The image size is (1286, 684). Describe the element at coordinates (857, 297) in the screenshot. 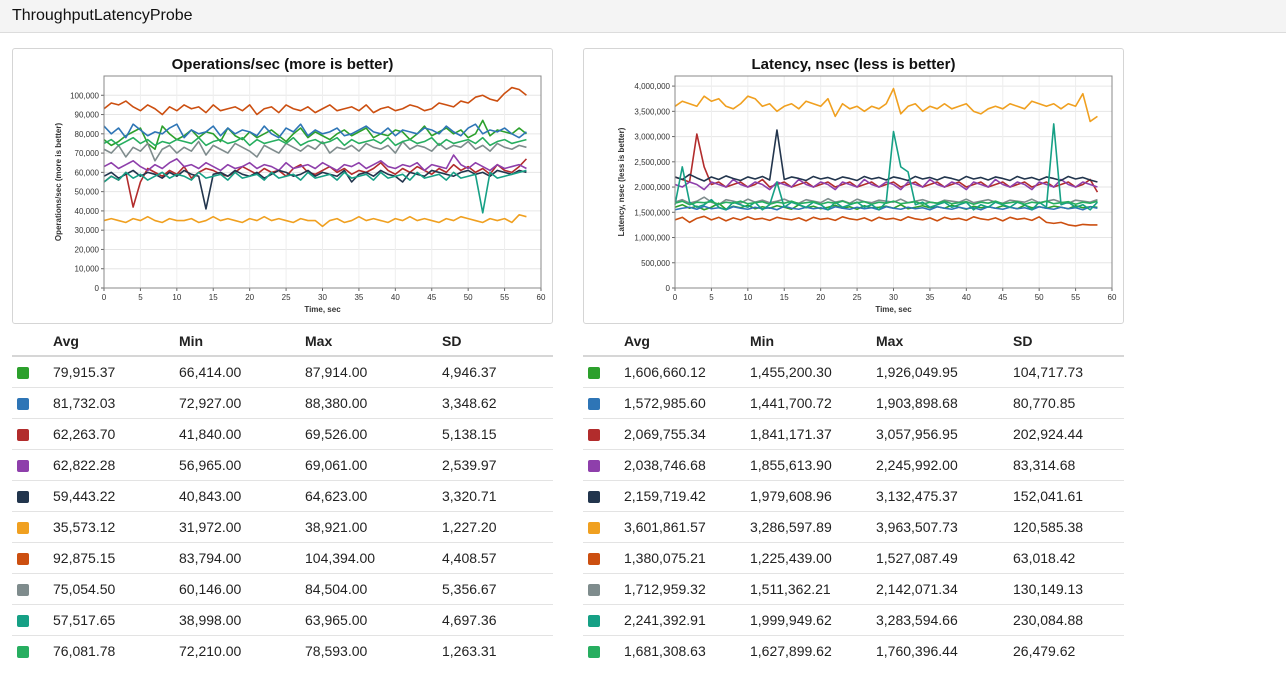

I see `x-tick-label: 25` at that location.